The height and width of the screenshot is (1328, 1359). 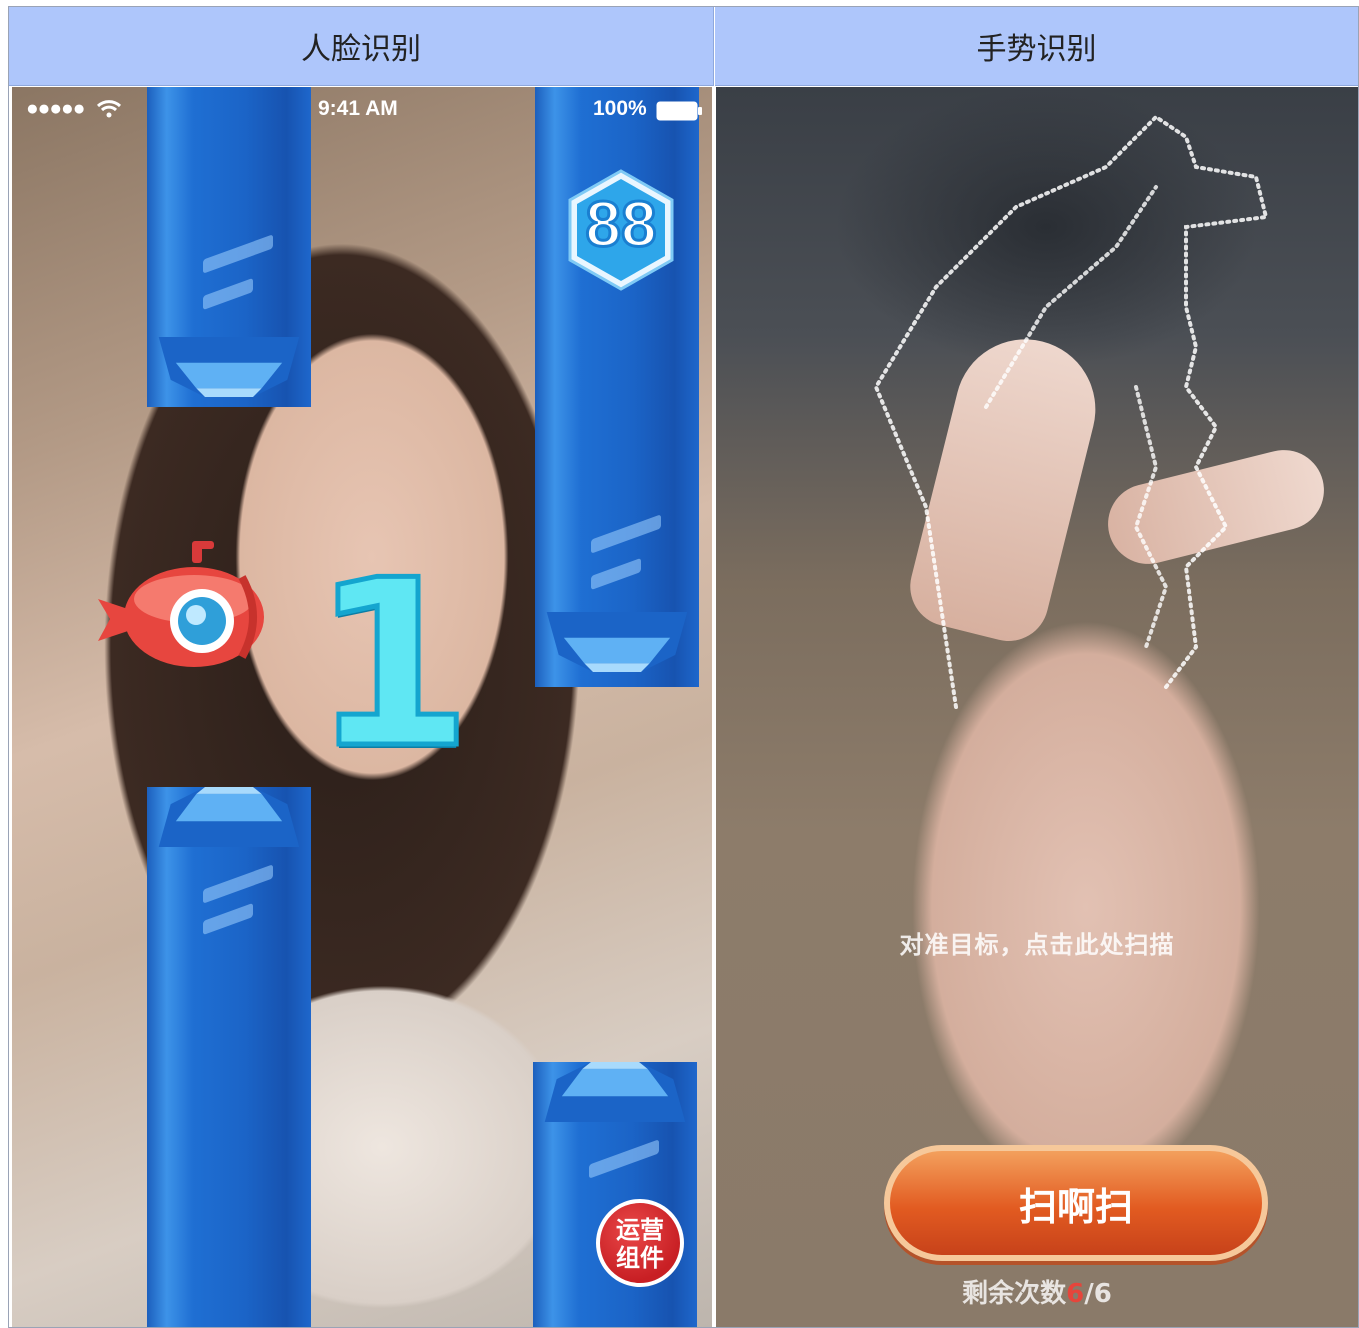 I want to click on obstacle-pillar-bottom-left, so click(x=229, y=1057).